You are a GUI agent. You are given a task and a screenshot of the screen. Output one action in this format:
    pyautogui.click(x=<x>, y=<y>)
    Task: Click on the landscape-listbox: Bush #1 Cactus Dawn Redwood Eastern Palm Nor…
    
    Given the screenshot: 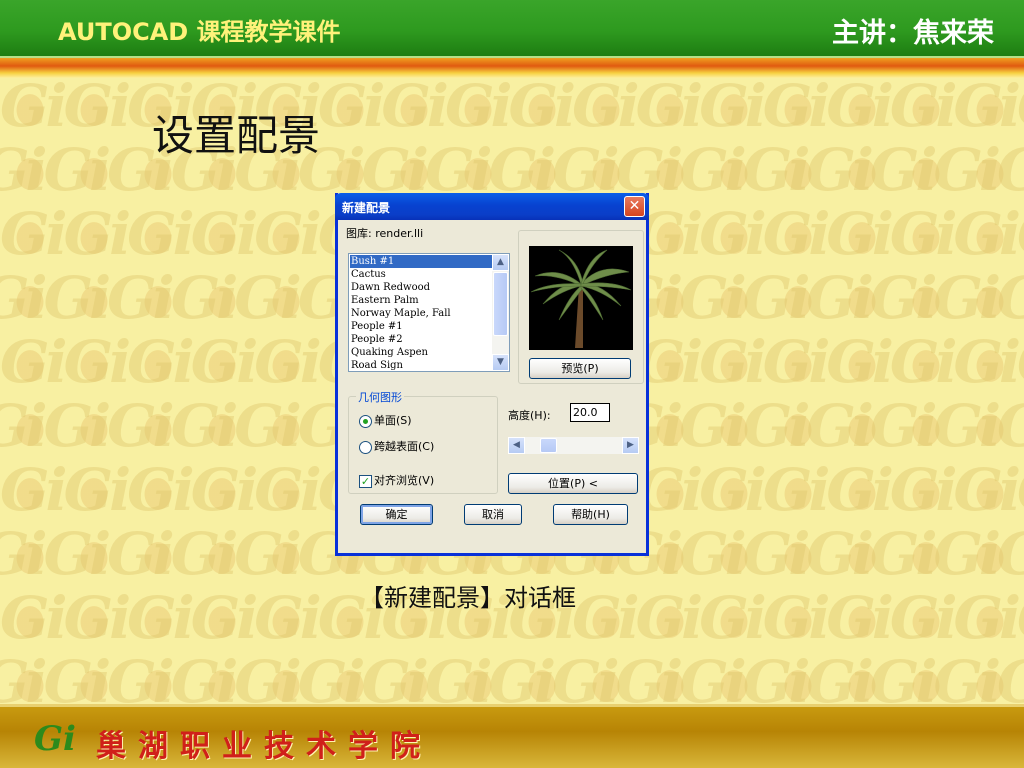 What is the action you would take?
    pyautogui.click(x=429, y=312)
    